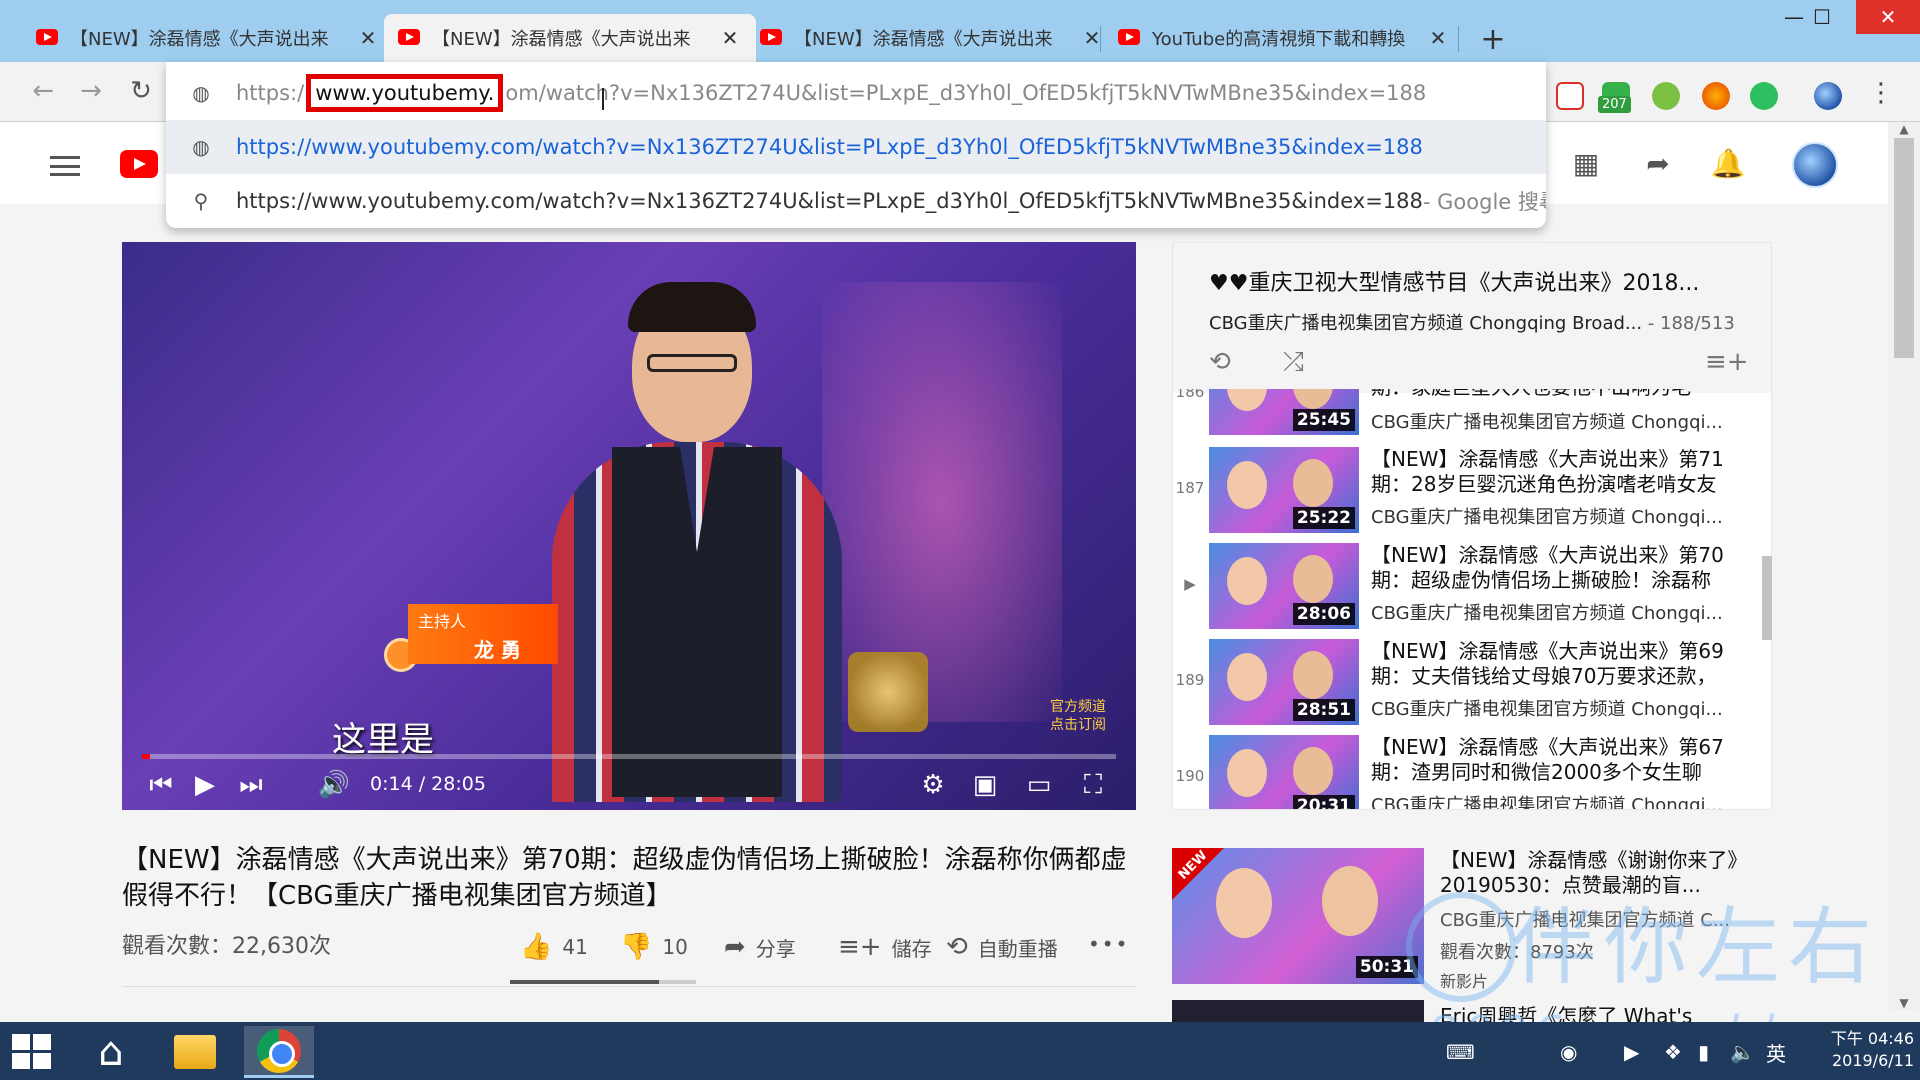  What do you see at coordinates (1696, 947) in the screenshot?
I see `watermark-text: 伴你左右` at bounding box center [1696, 947].